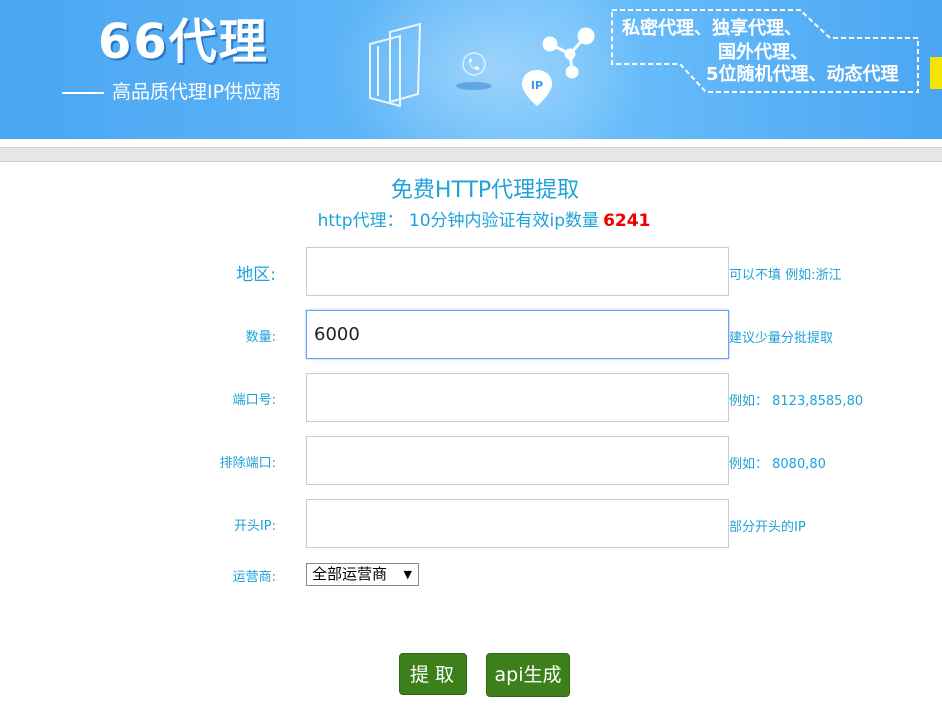  What do you see at coordinates (936, 73) in the screenshot?
I see `side-tab` at bounding box center [936, 73].